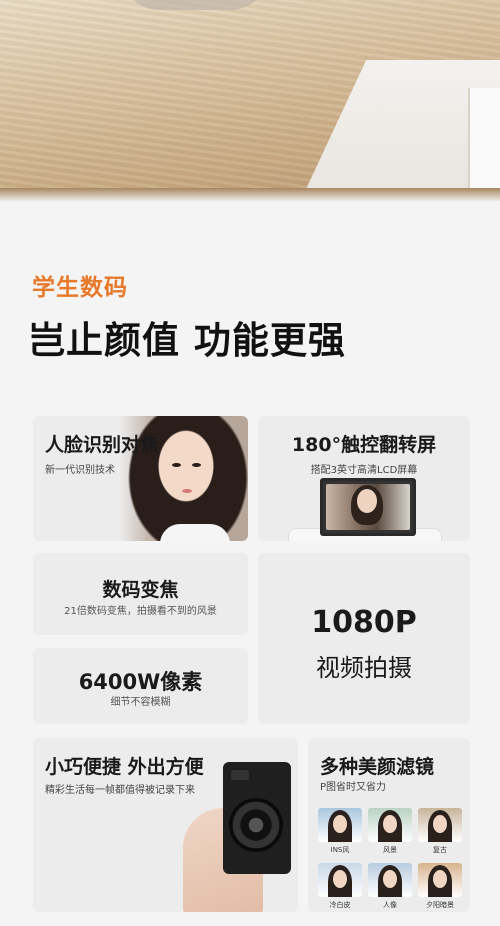 The width and height of the screenshot is (500, 926). Describe the element at coordinates (240, 775) in the screenshot. I see `flash` at that location.